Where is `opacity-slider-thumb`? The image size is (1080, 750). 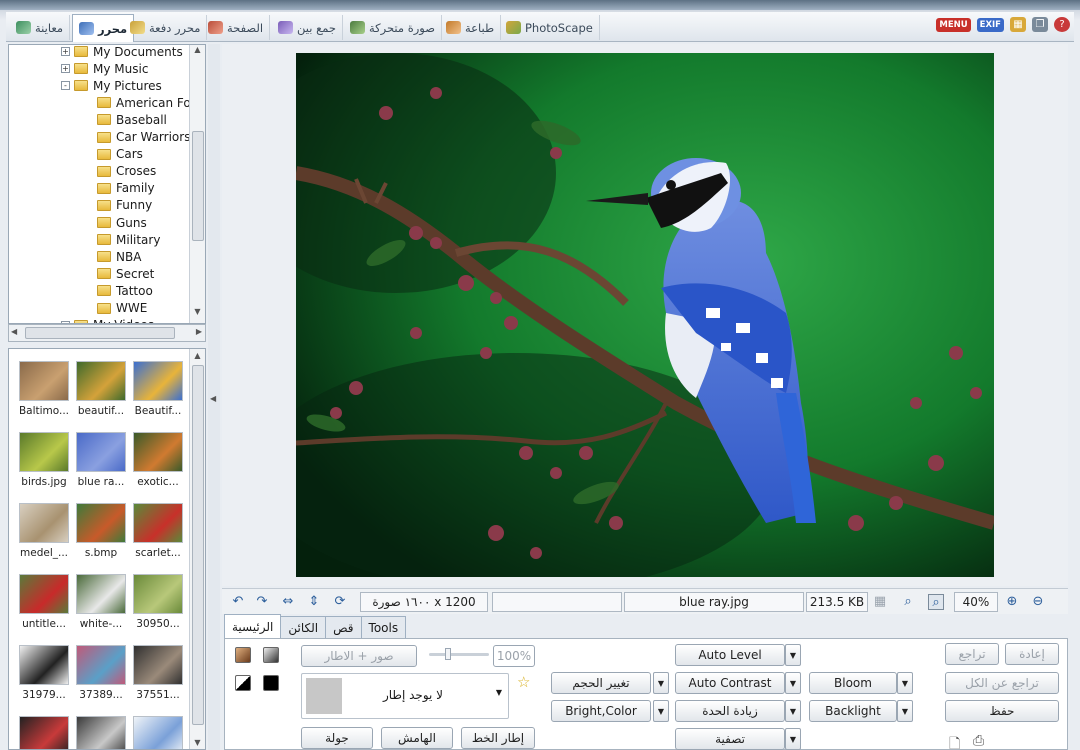 opacity-slider-thumb is located at coordinates (448, 654).